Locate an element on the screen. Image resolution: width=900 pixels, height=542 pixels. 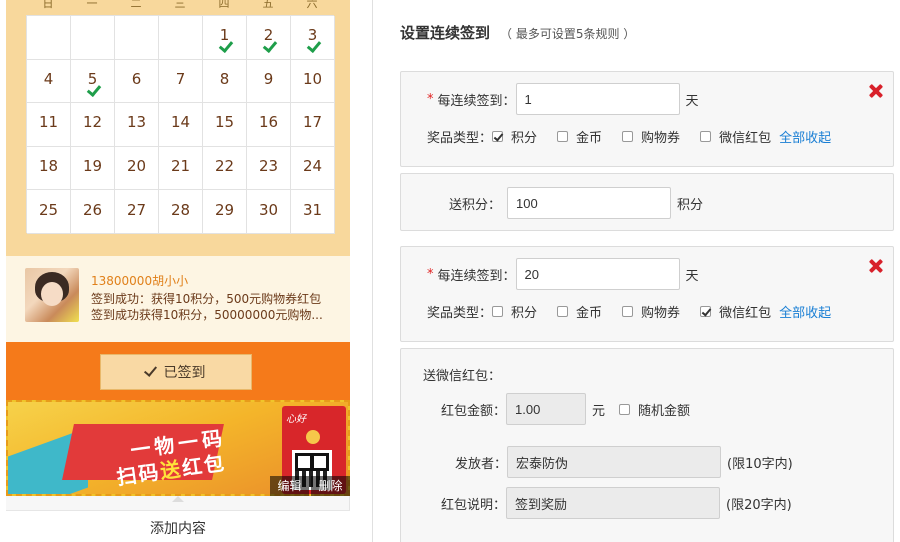
calendar-day: 29 is located at coordinates (225, 212).